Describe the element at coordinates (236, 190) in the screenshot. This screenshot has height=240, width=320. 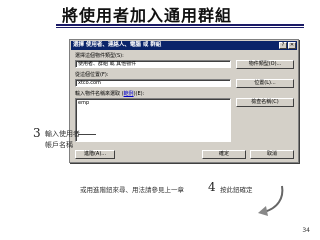
I see `step4-text: 按此鈕確定` at that location.